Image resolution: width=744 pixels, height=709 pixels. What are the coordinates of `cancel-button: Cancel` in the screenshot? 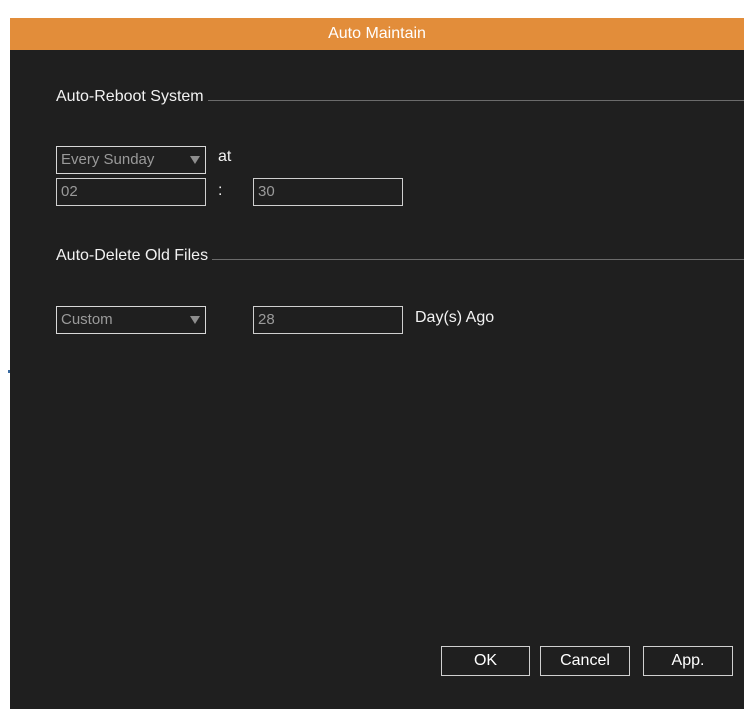 It's located at (585, 661).